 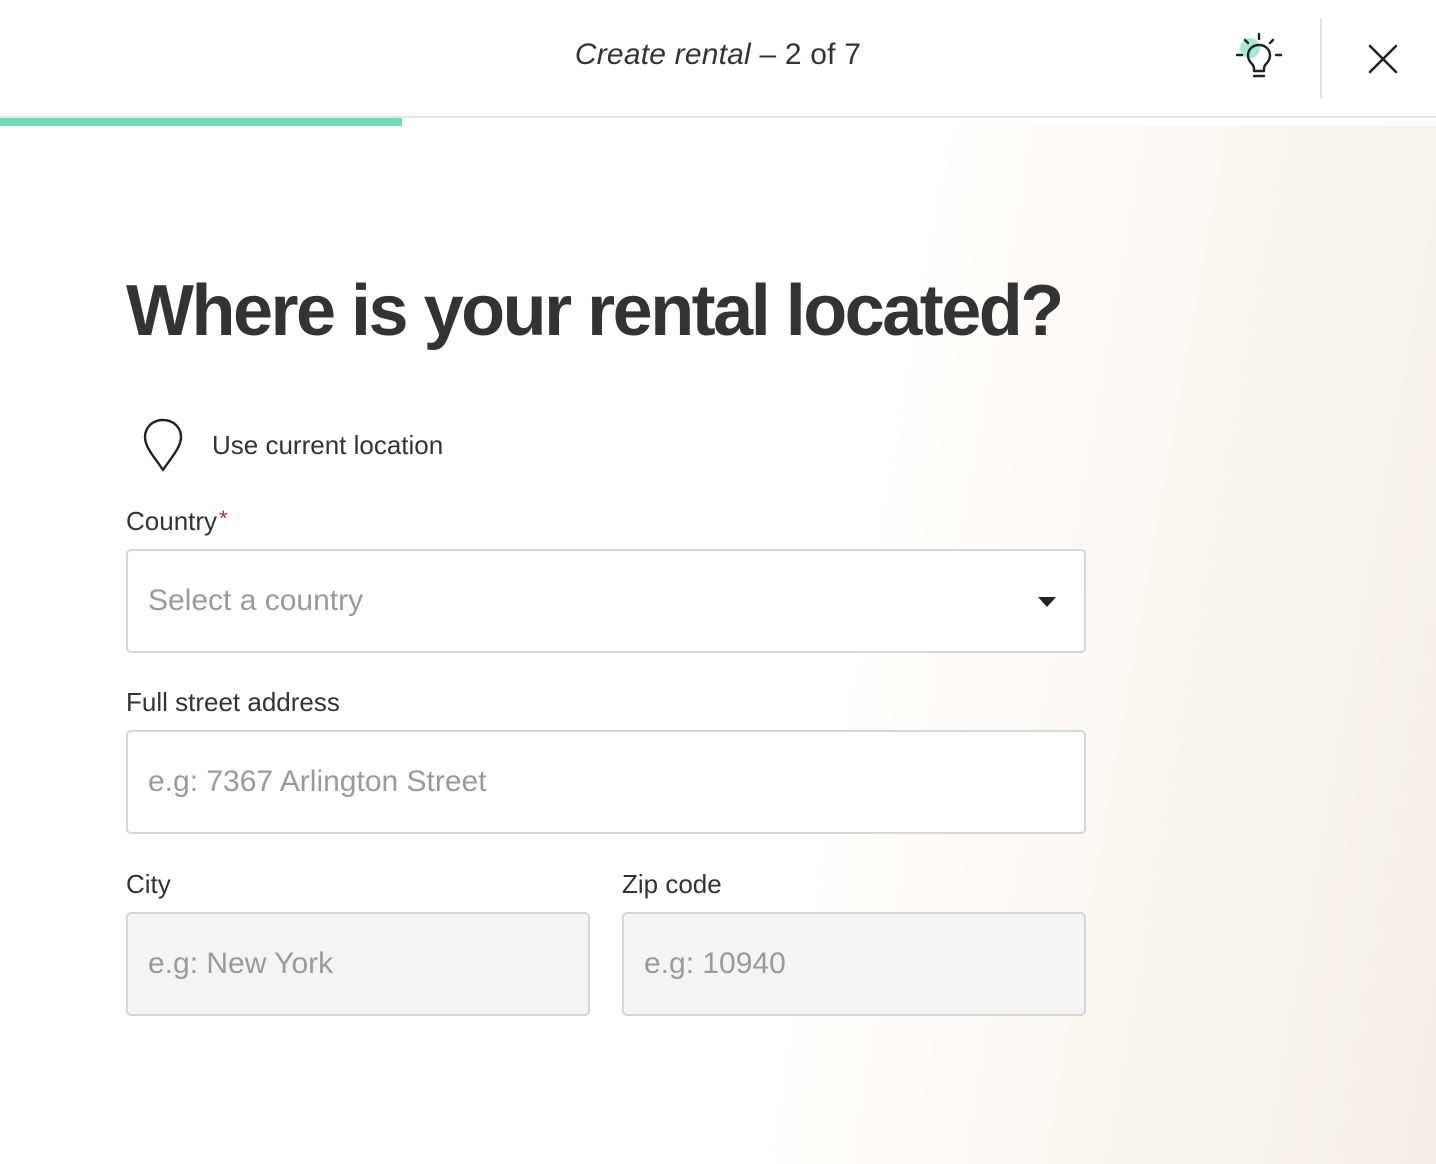 What do you see at coordinates (718, 122) in the screenshot?
I see `progress-bar` at bounding box center [718, 122].